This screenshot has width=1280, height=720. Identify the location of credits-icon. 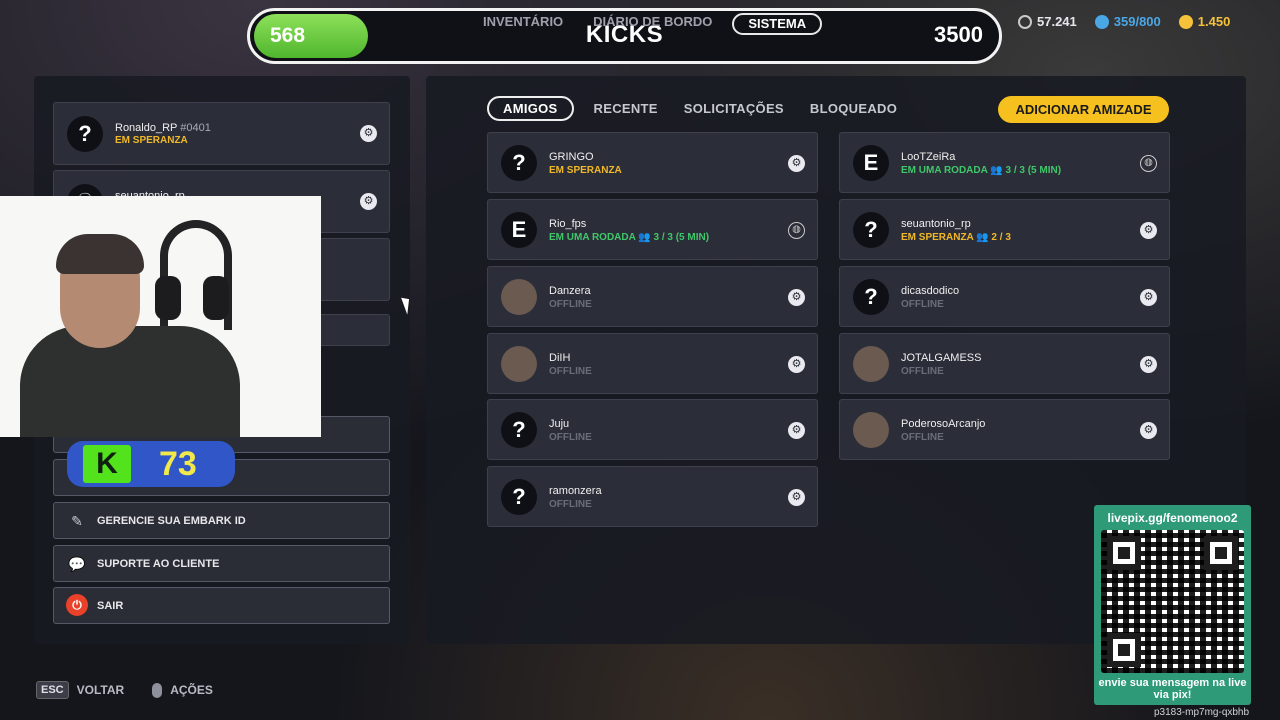
(1025, 21).